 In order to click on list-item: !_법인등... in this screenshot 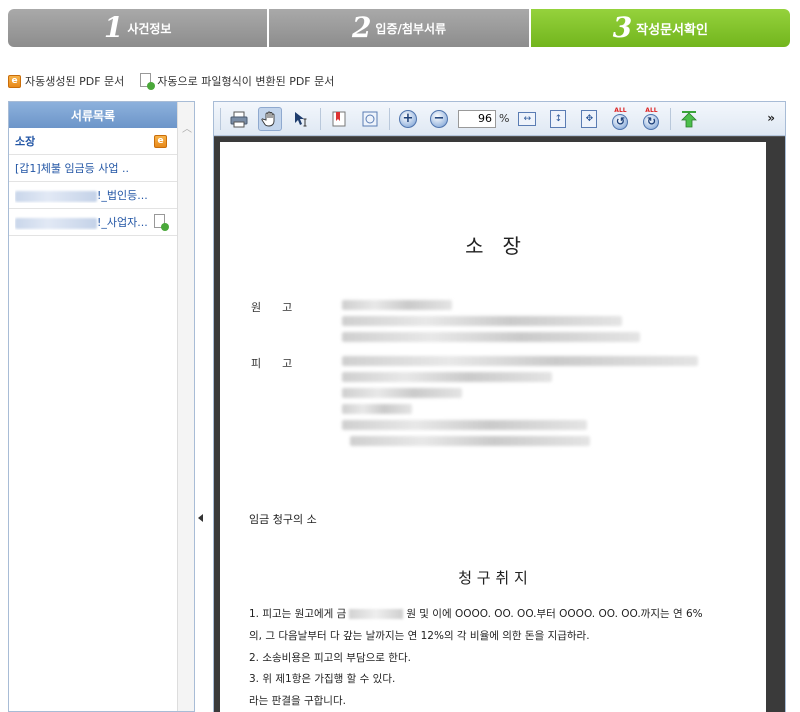, I will do `click(93, 195)`.